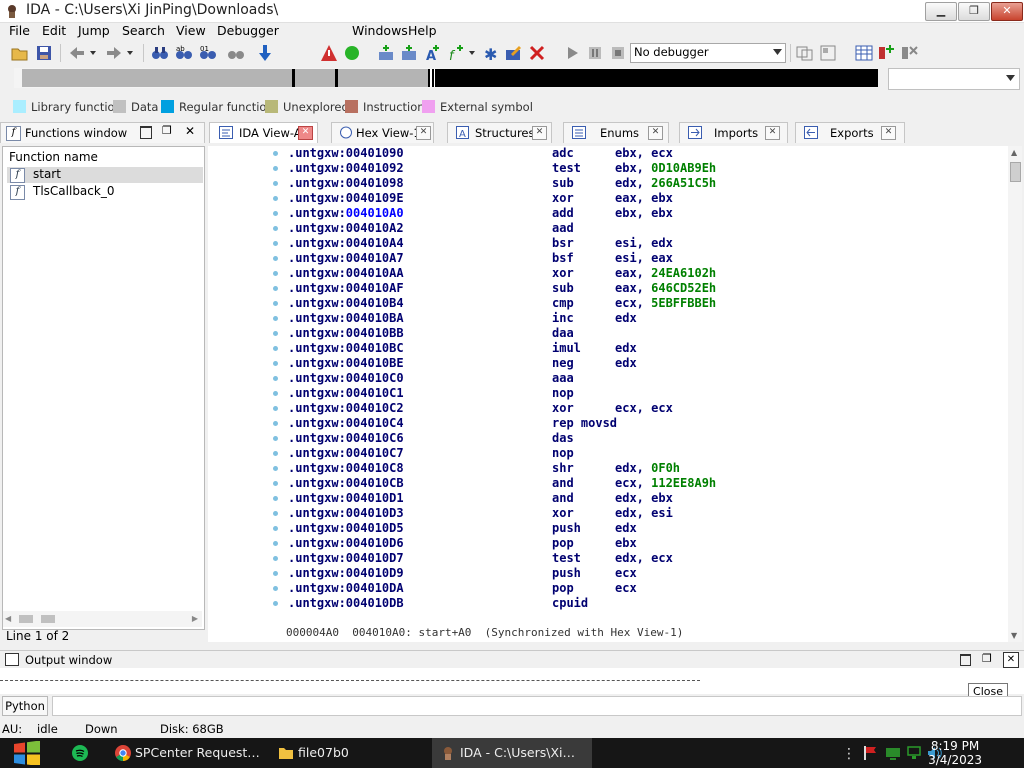 This screenshot has width=1024, height=768. Describe the element at coordinates (1014, 635) in the screenshot. I see `scroll-down-icon: ▼` at that location.